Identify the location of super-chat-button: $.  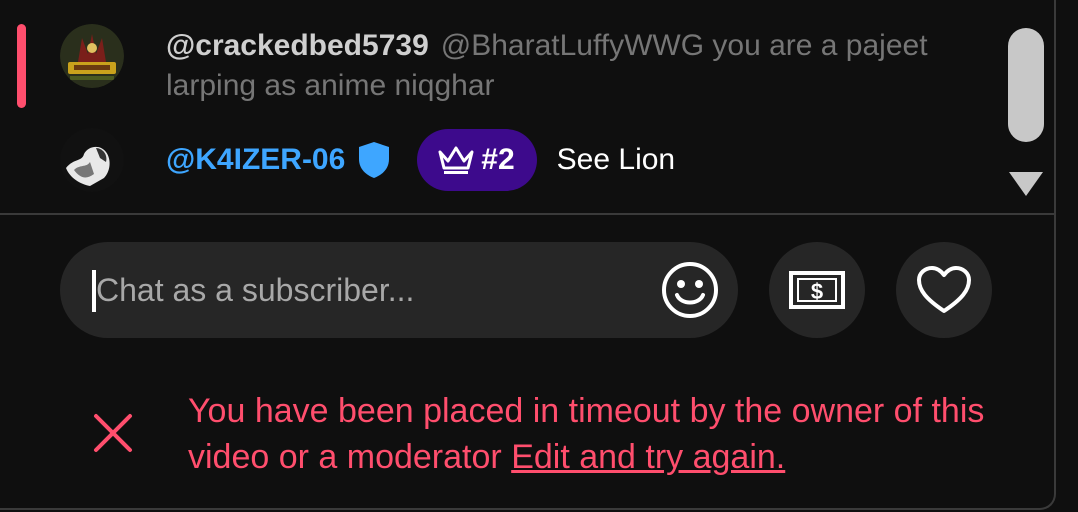
(817, 290).